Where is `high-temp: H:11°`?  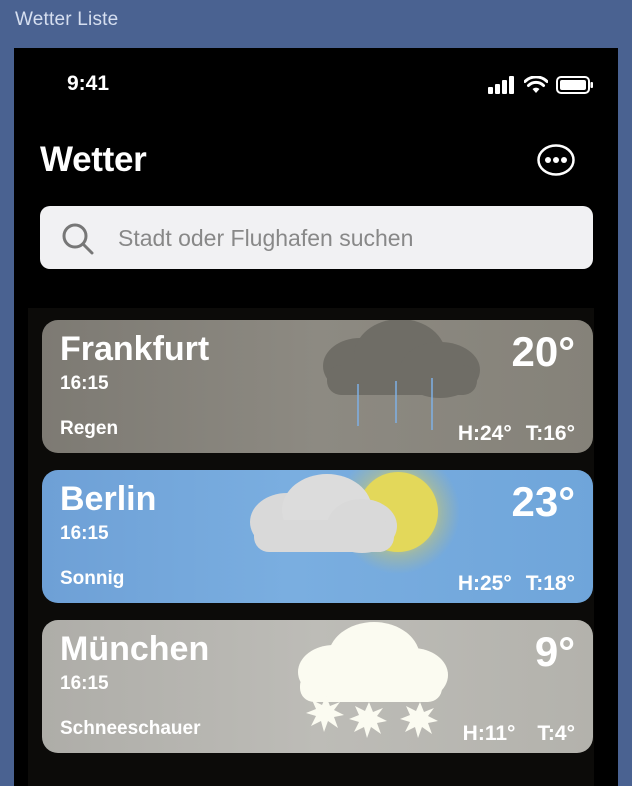
high-temp: H:11° is located at coordinates (489, 733).